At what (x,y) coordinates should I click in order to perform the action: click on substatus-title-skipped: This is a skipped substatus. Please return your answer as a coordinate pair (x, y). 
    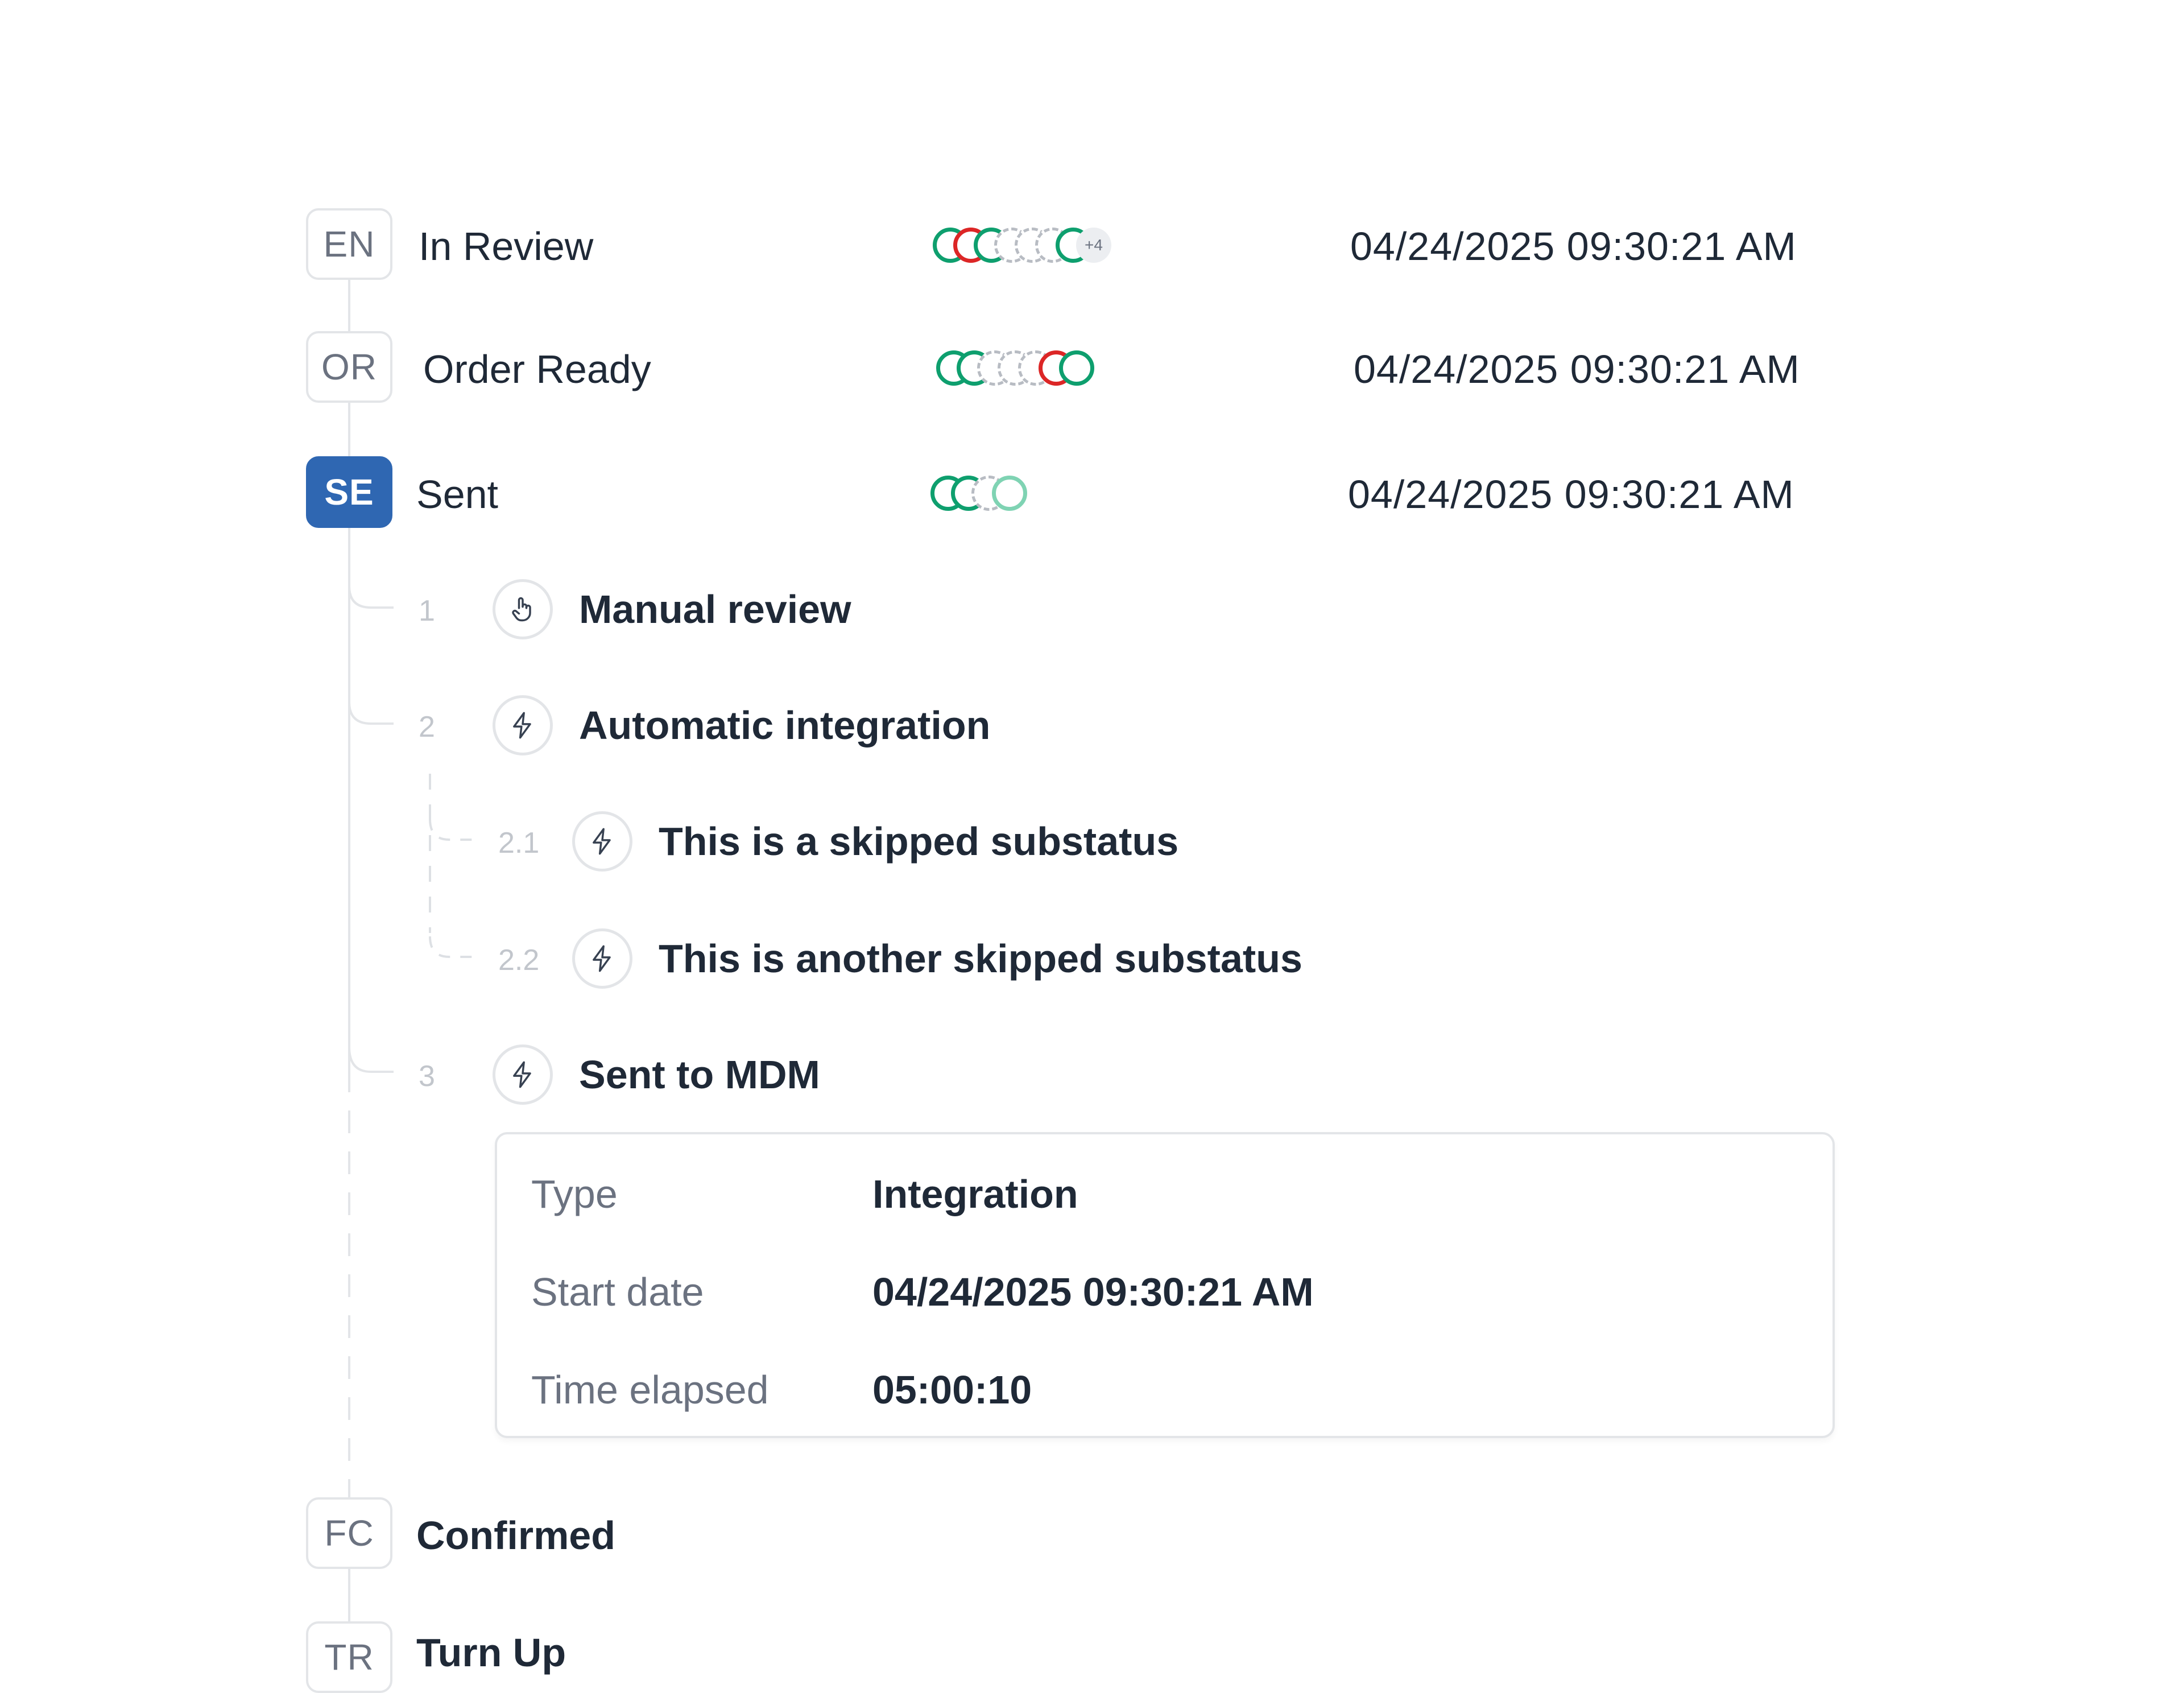
    Looking at the image, I should click on (918, 841).